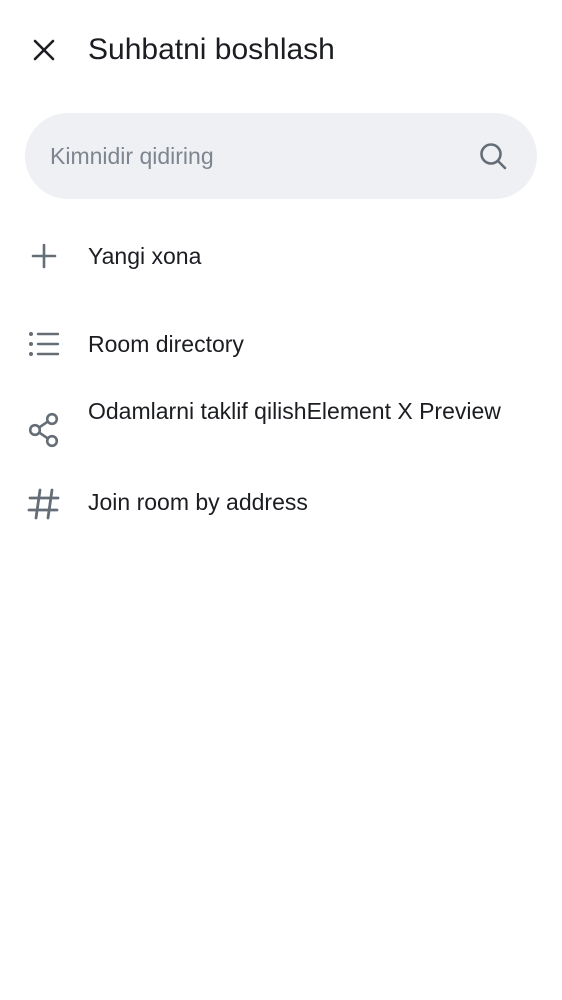 This screenshot has width=562, height=1000. What do you see at coordinates (493, 156) in the screenshot?
I see `search-icon` at bounding box center [493, 156].